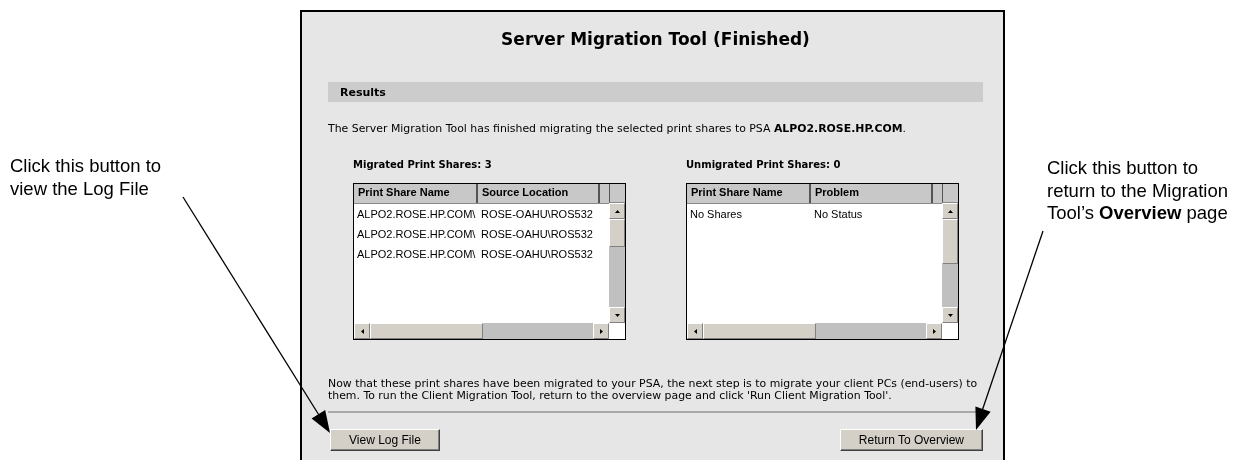 Image resolution: width=1234 pixels, height=460 pixels. Describe the element at coordinates (363, 92) in the screenshot. I see `section-title: Results` at that location.